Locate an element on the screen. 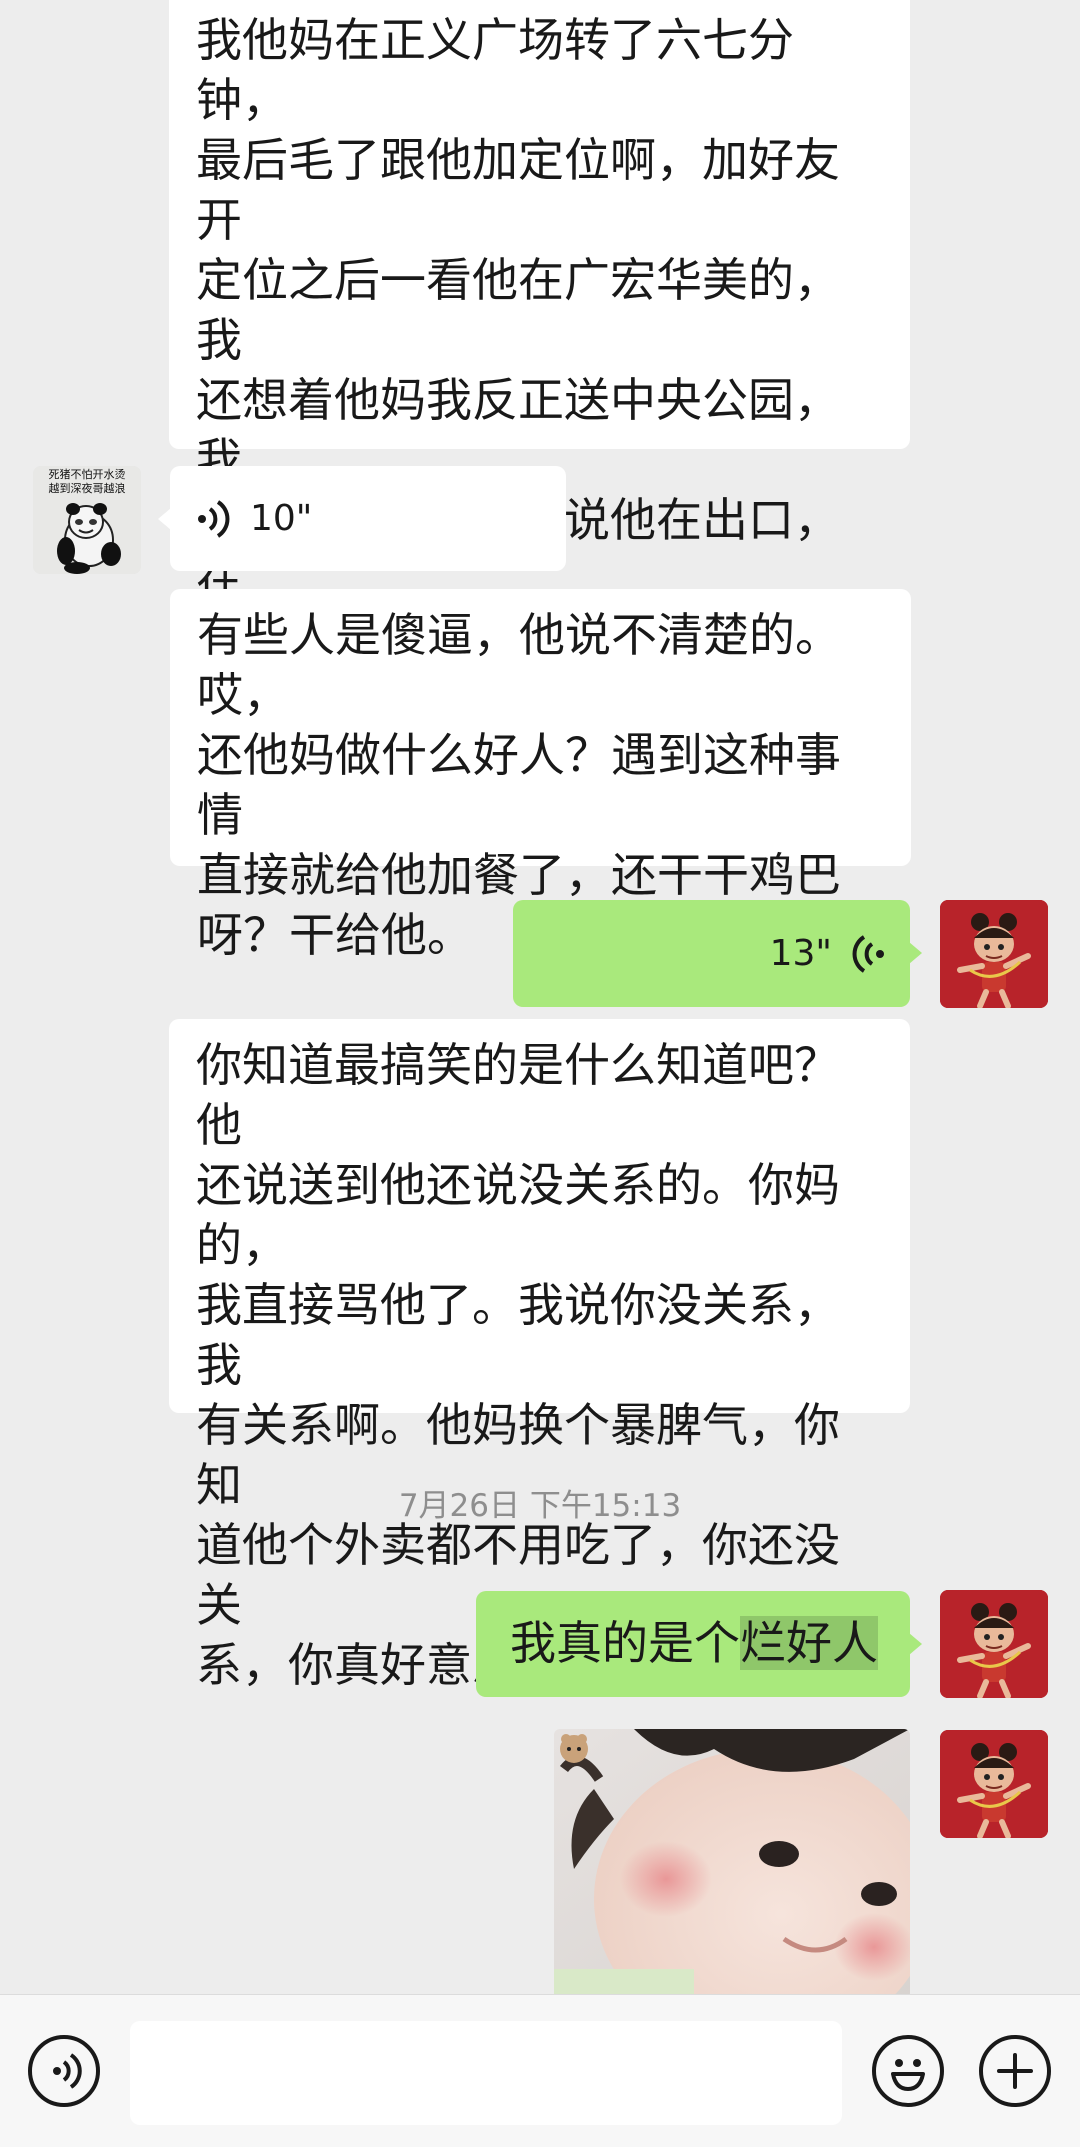 This screenshot has height=2147, width=1080. image-message-outgoing is located at coordinates (732, 1861).